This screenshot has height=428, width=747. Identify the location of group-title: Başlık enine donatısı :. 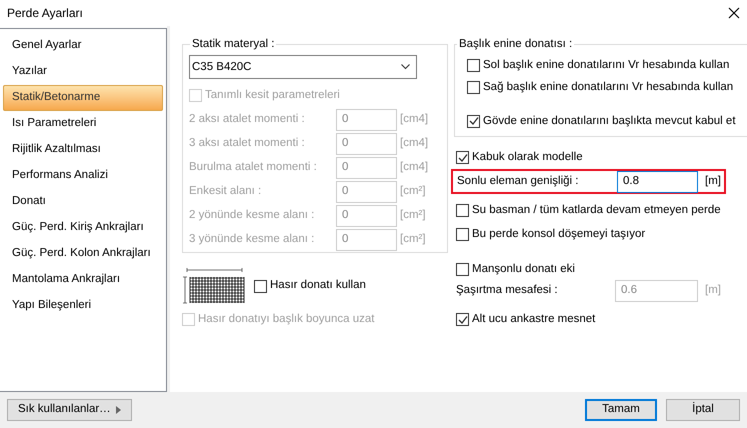
(516, 44).